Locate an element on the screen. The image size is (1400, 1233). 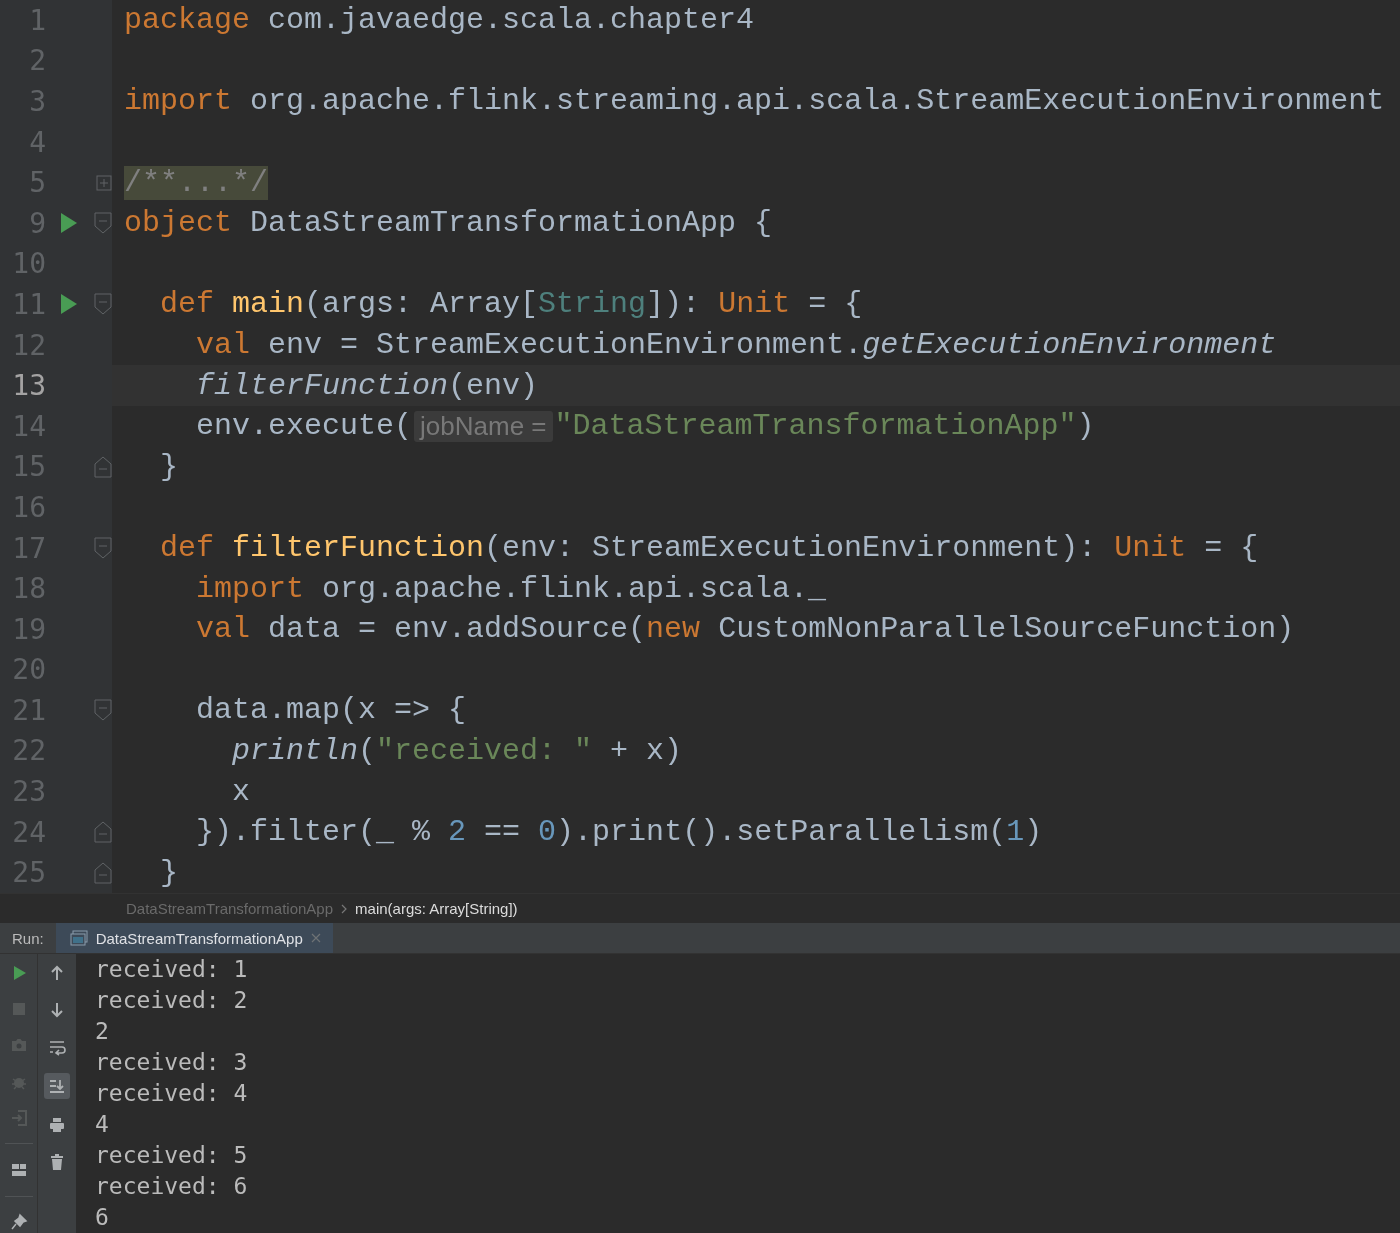
code-text: "DataStreamTransformationApp") is located at coordinates (824, 426).